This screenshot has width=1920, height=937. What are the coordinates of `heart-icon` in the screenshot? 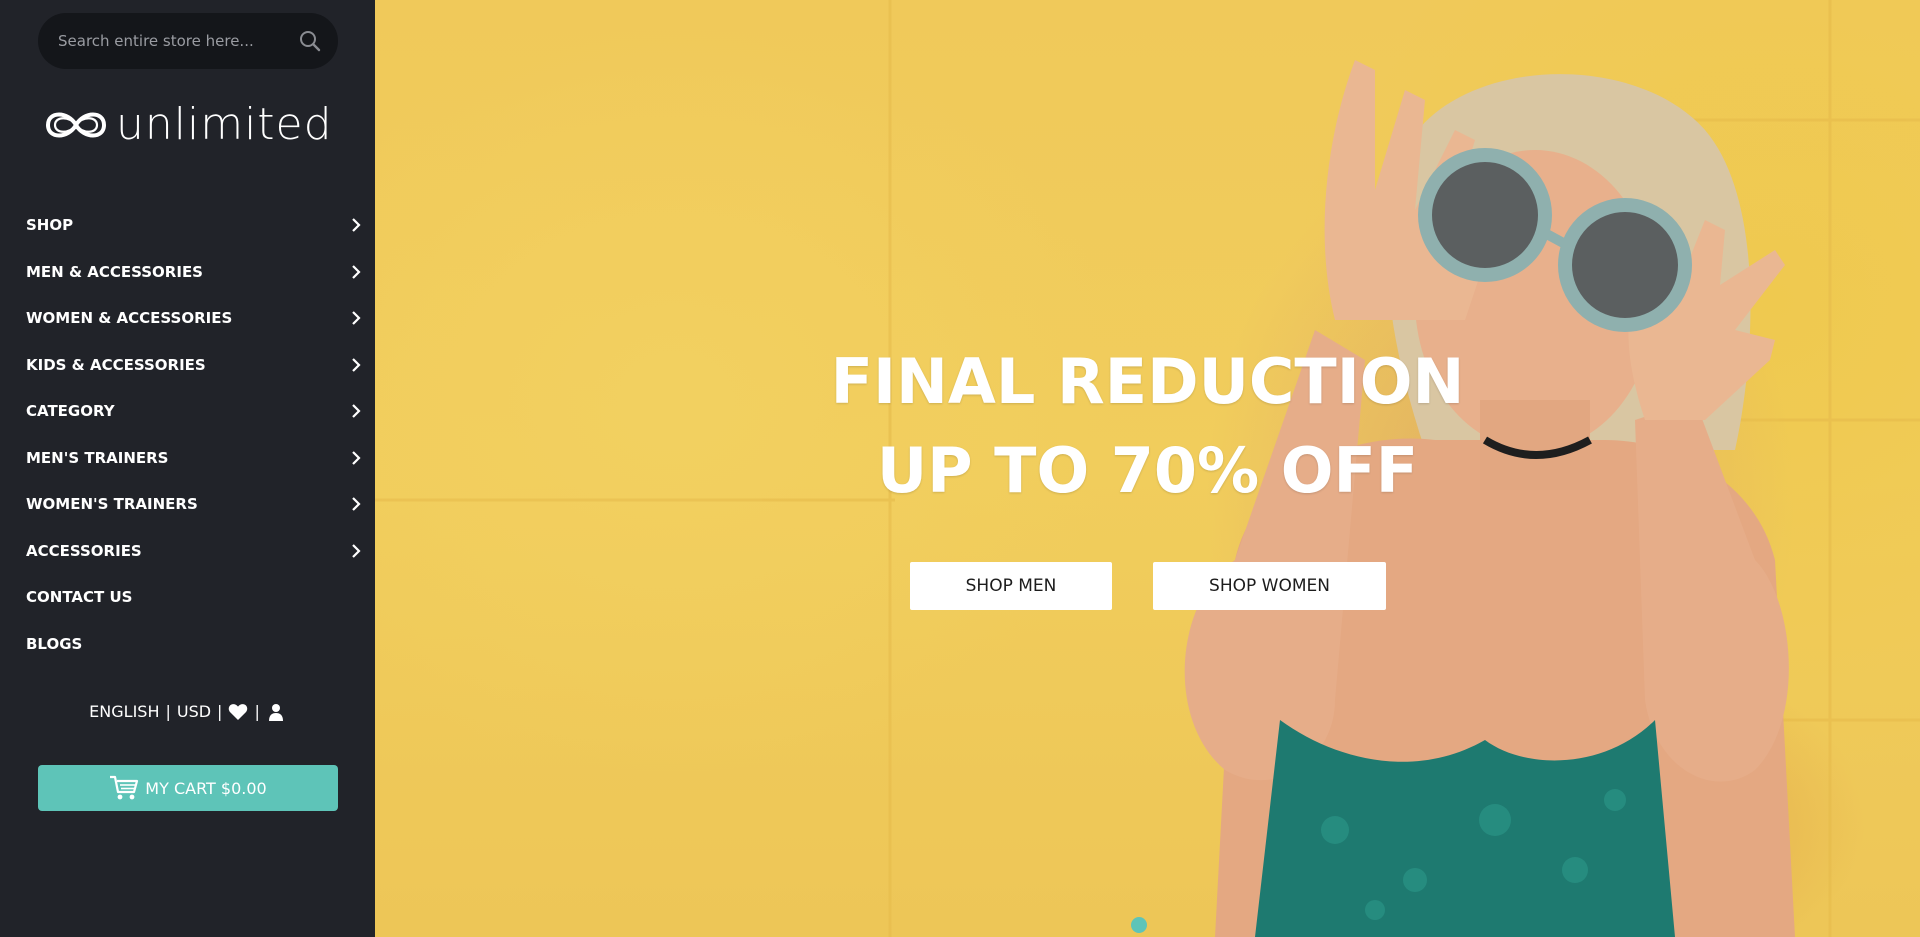 It's located at (238, 712).